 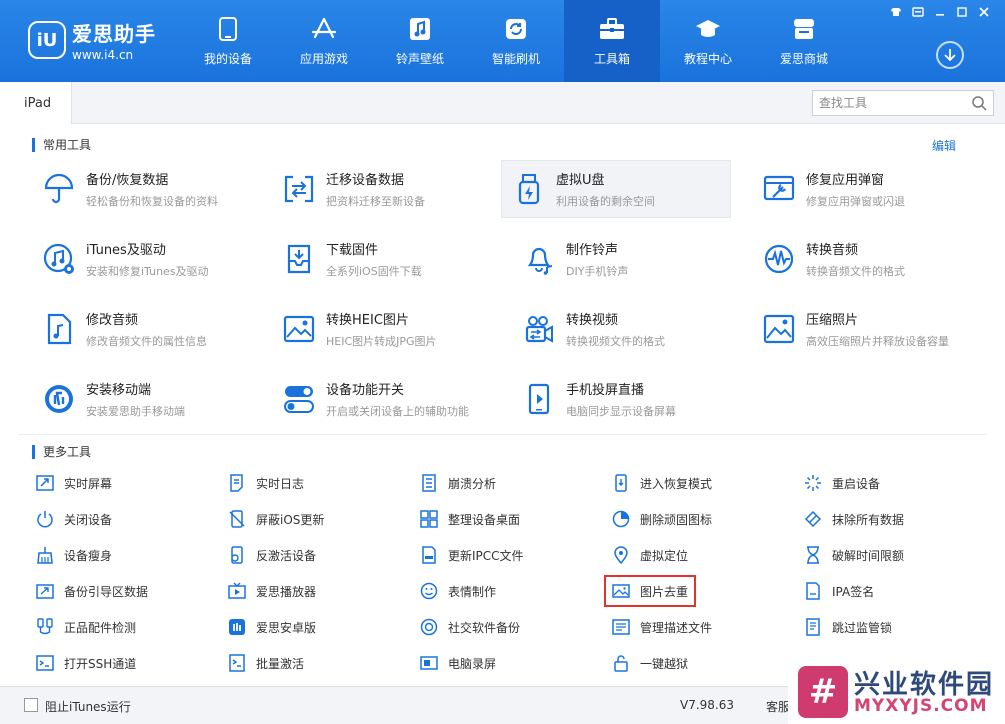 I want to click on tool-label: 图片去重, so click(x=664, y=591).